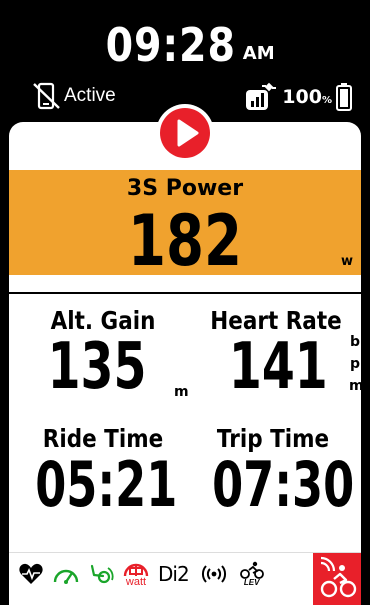 The height and width of the screenshot is (605, 370). I want to click on alt-gain-value: 135, so click(97, 367).